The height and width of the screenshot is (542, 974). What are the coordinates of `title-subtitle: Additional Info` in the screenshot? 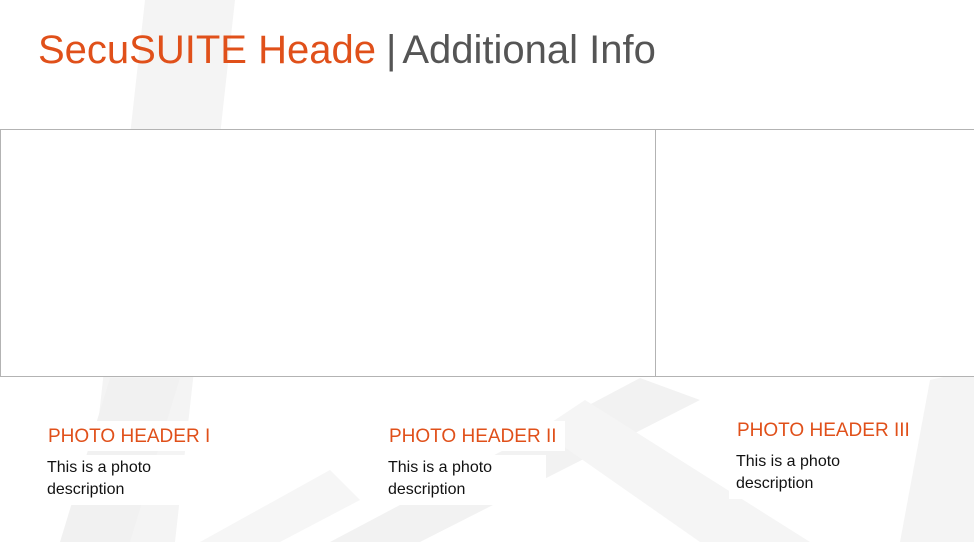 It's located at (529, 50).